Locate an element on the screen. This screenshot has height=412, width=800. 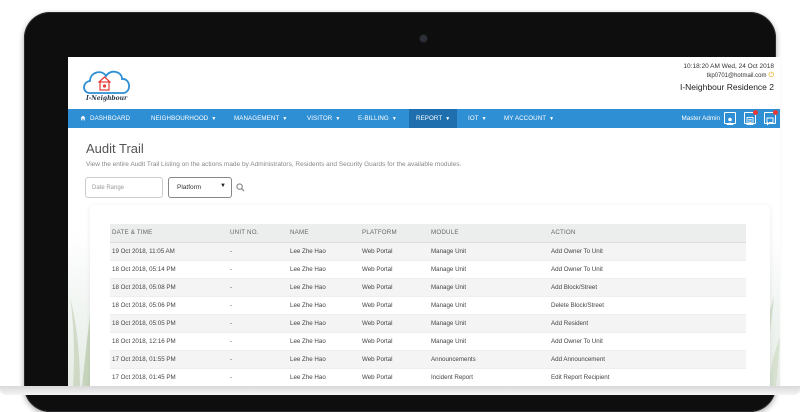
cell-action: Edit Report Recipient is located at coordinates (647, 377).